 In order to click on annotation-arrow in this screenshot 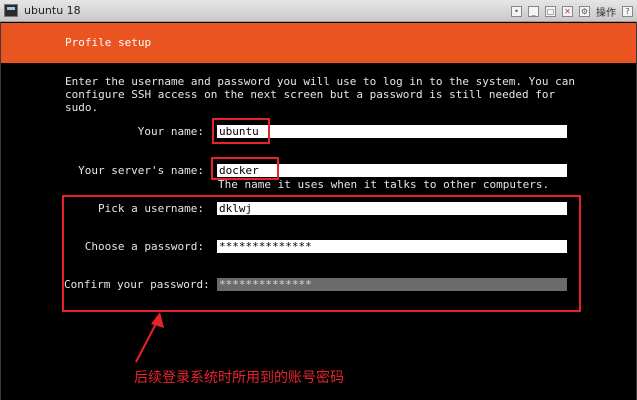, I will do `click(149, 337)`.